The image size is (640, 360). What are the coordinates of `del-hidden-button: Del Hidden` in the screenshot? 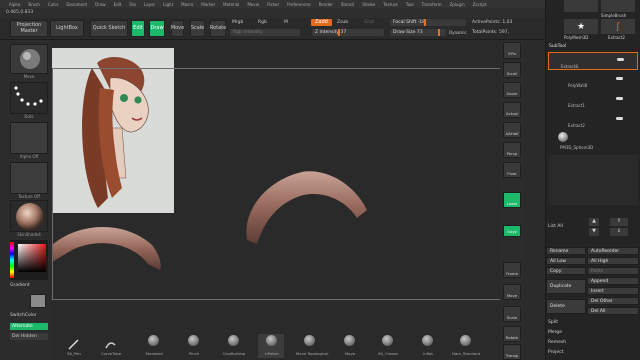 It's located at (29, 336).